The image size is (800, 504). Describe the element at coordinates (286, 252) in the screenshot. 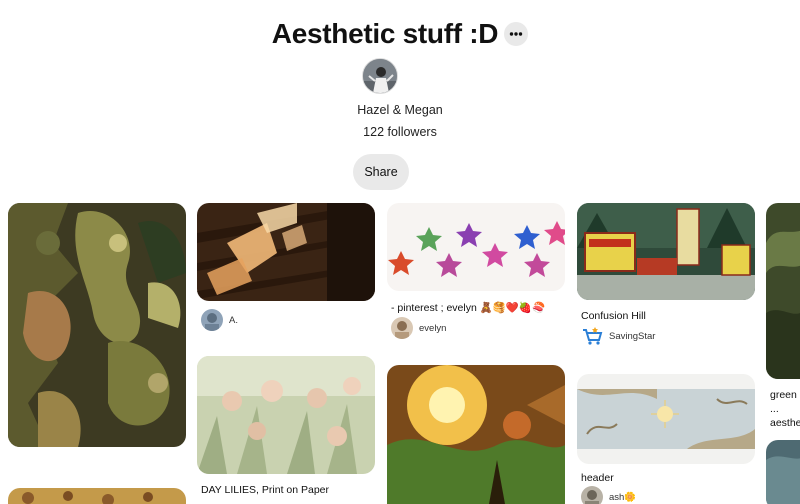

I see `pin-image-floor-light` at that location.